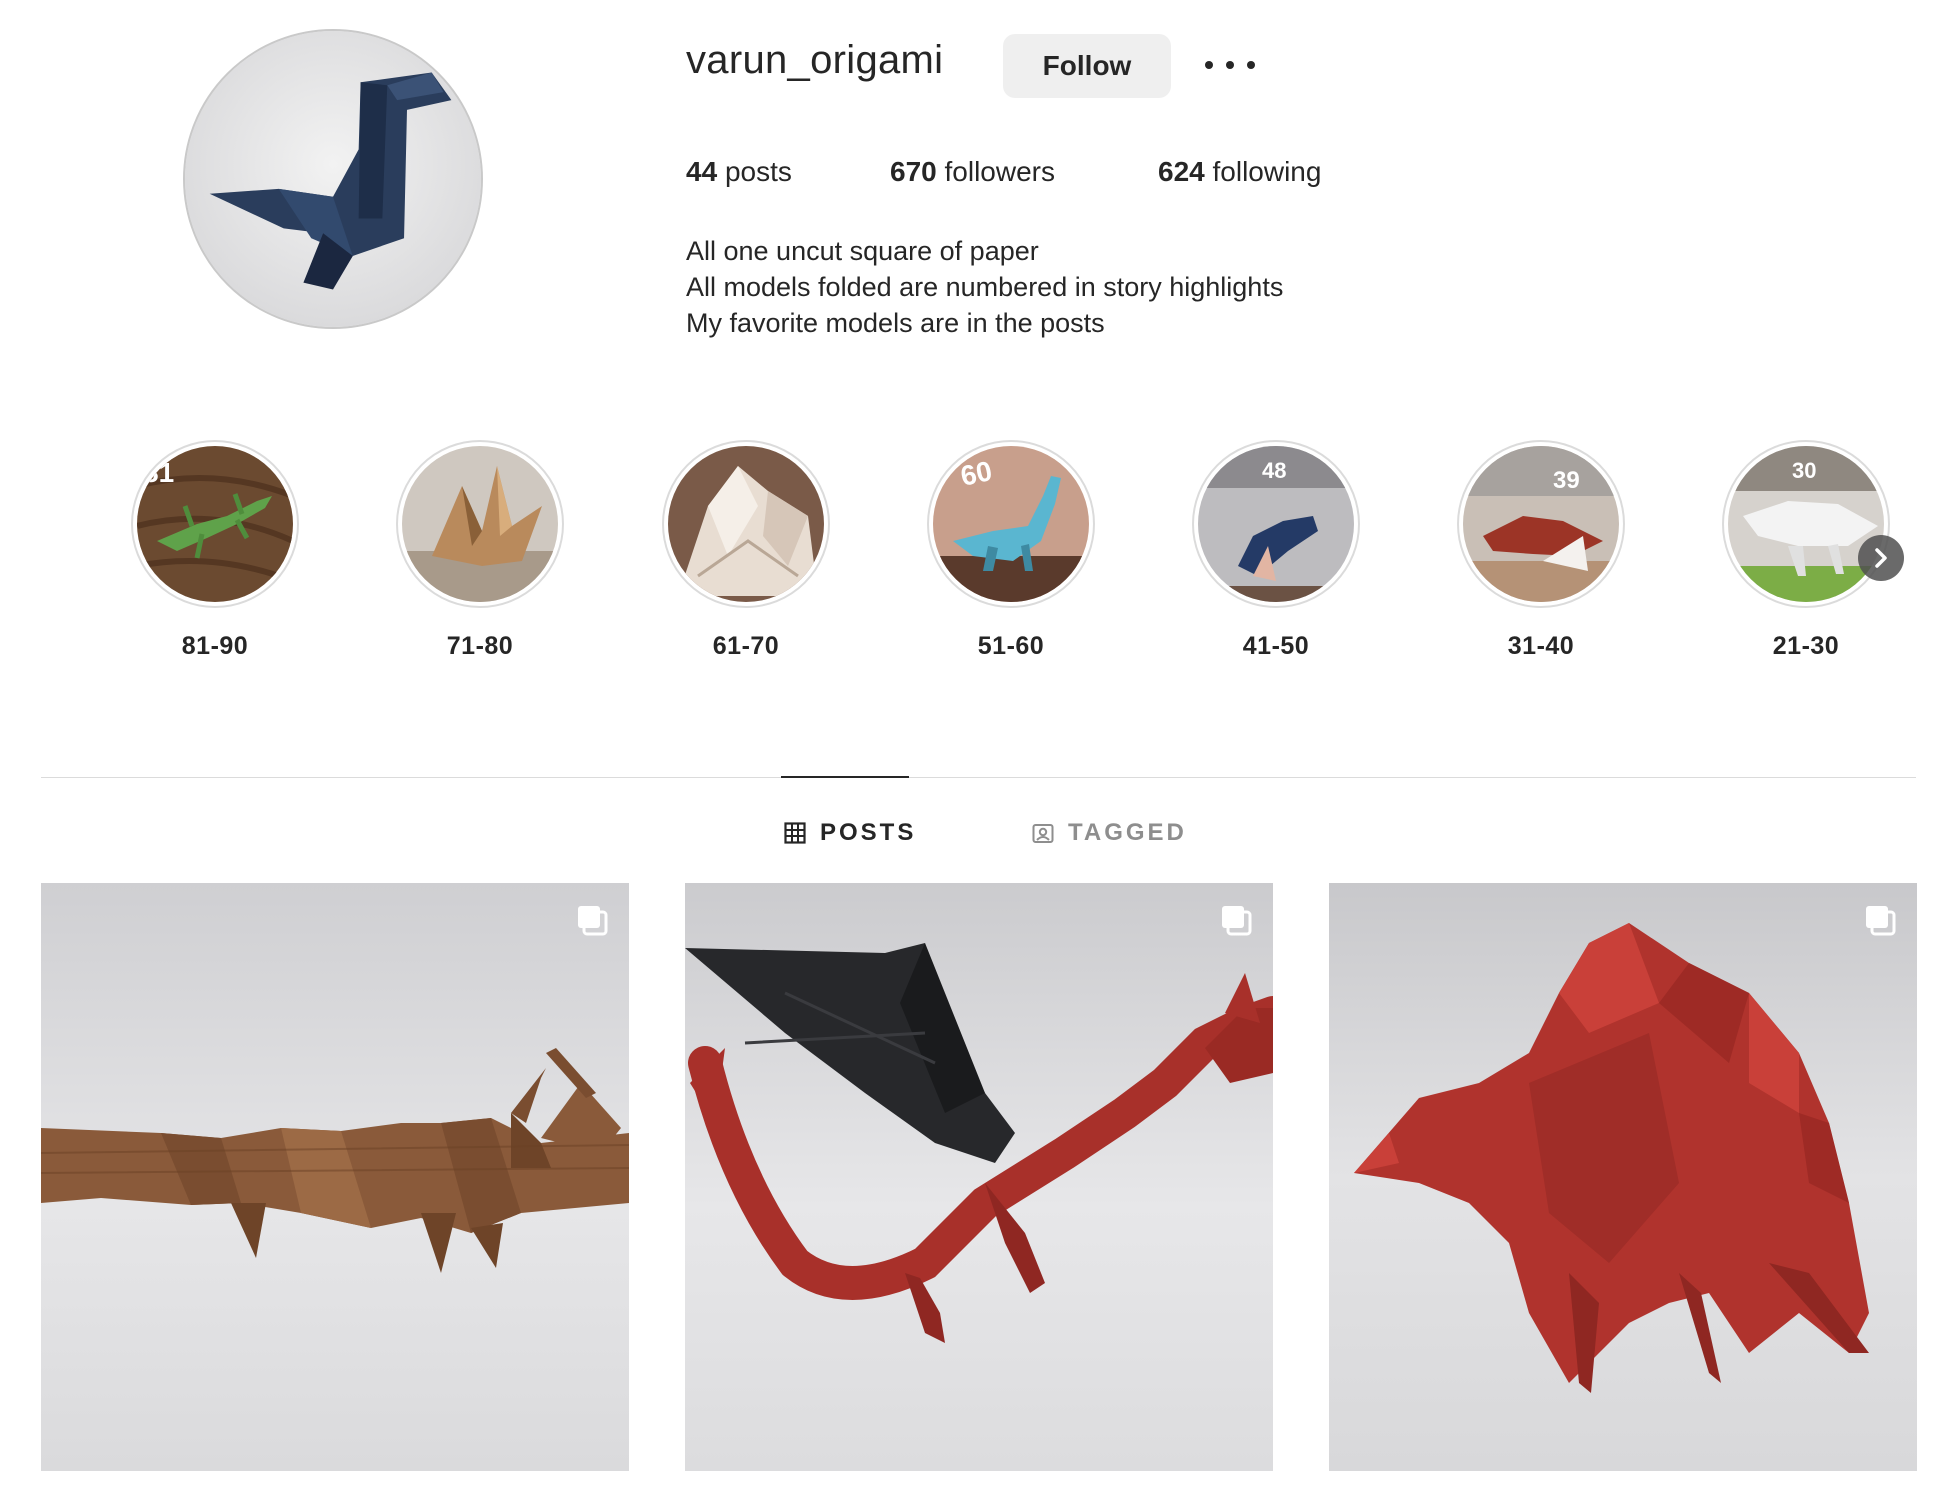 The width and height of the screenshot is (1942, 1496). I want to click on tagged-user-icon, so click(1043, 833).